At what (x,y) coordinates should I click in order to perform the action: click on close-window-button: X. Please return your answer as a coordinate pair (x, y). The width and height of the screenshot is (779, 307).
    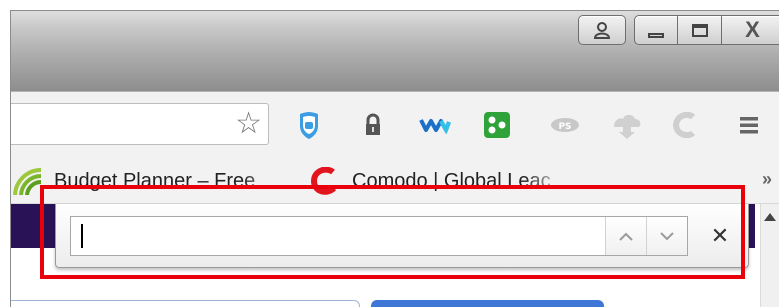
    Looking at the image, I should click on (750, 30).